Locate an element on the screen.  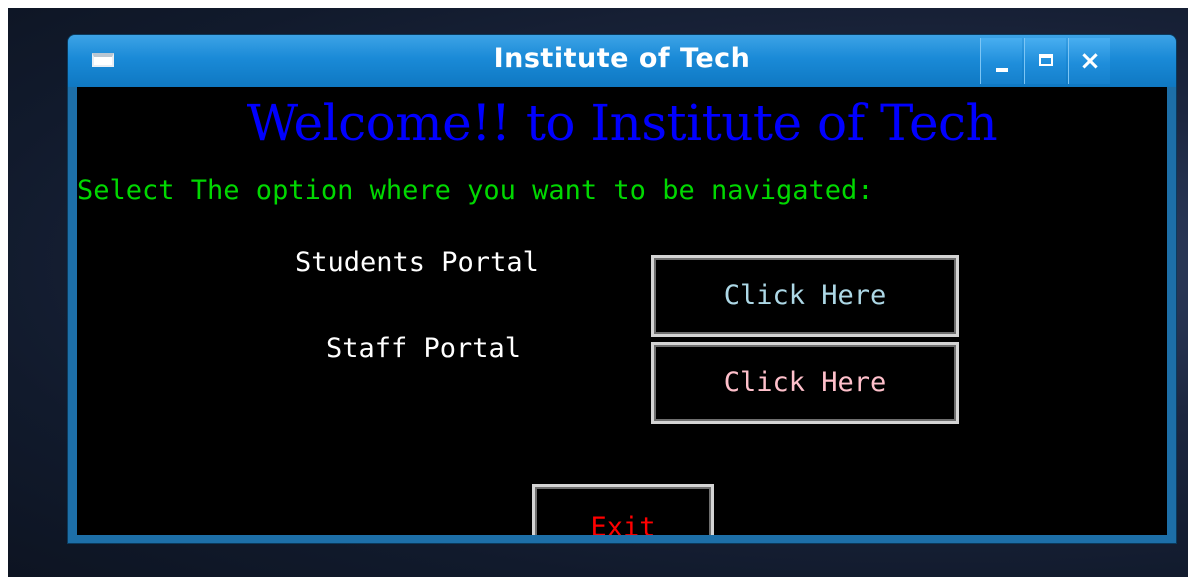
students-portal-button: Click Here is located at coordinates (805, 296).